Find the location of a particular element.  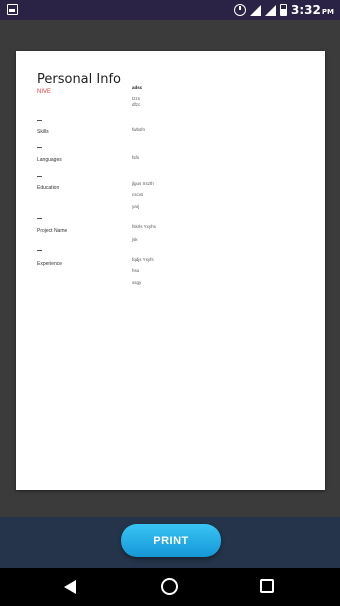

recents-icon is located at coordinates (267, 586).